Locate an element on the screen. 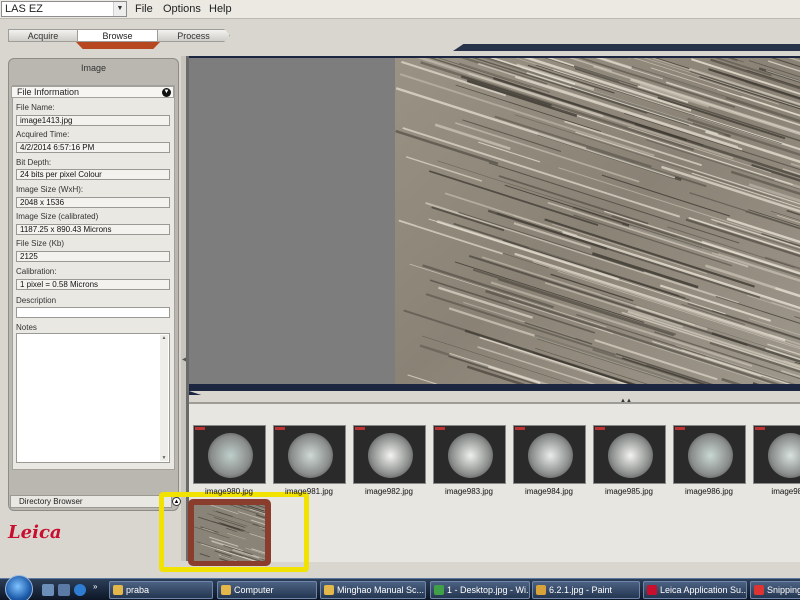 The height and width of the screenshot is (600, 800). thumbnail-label: image985.jpg is located at coordinates (629, 491).